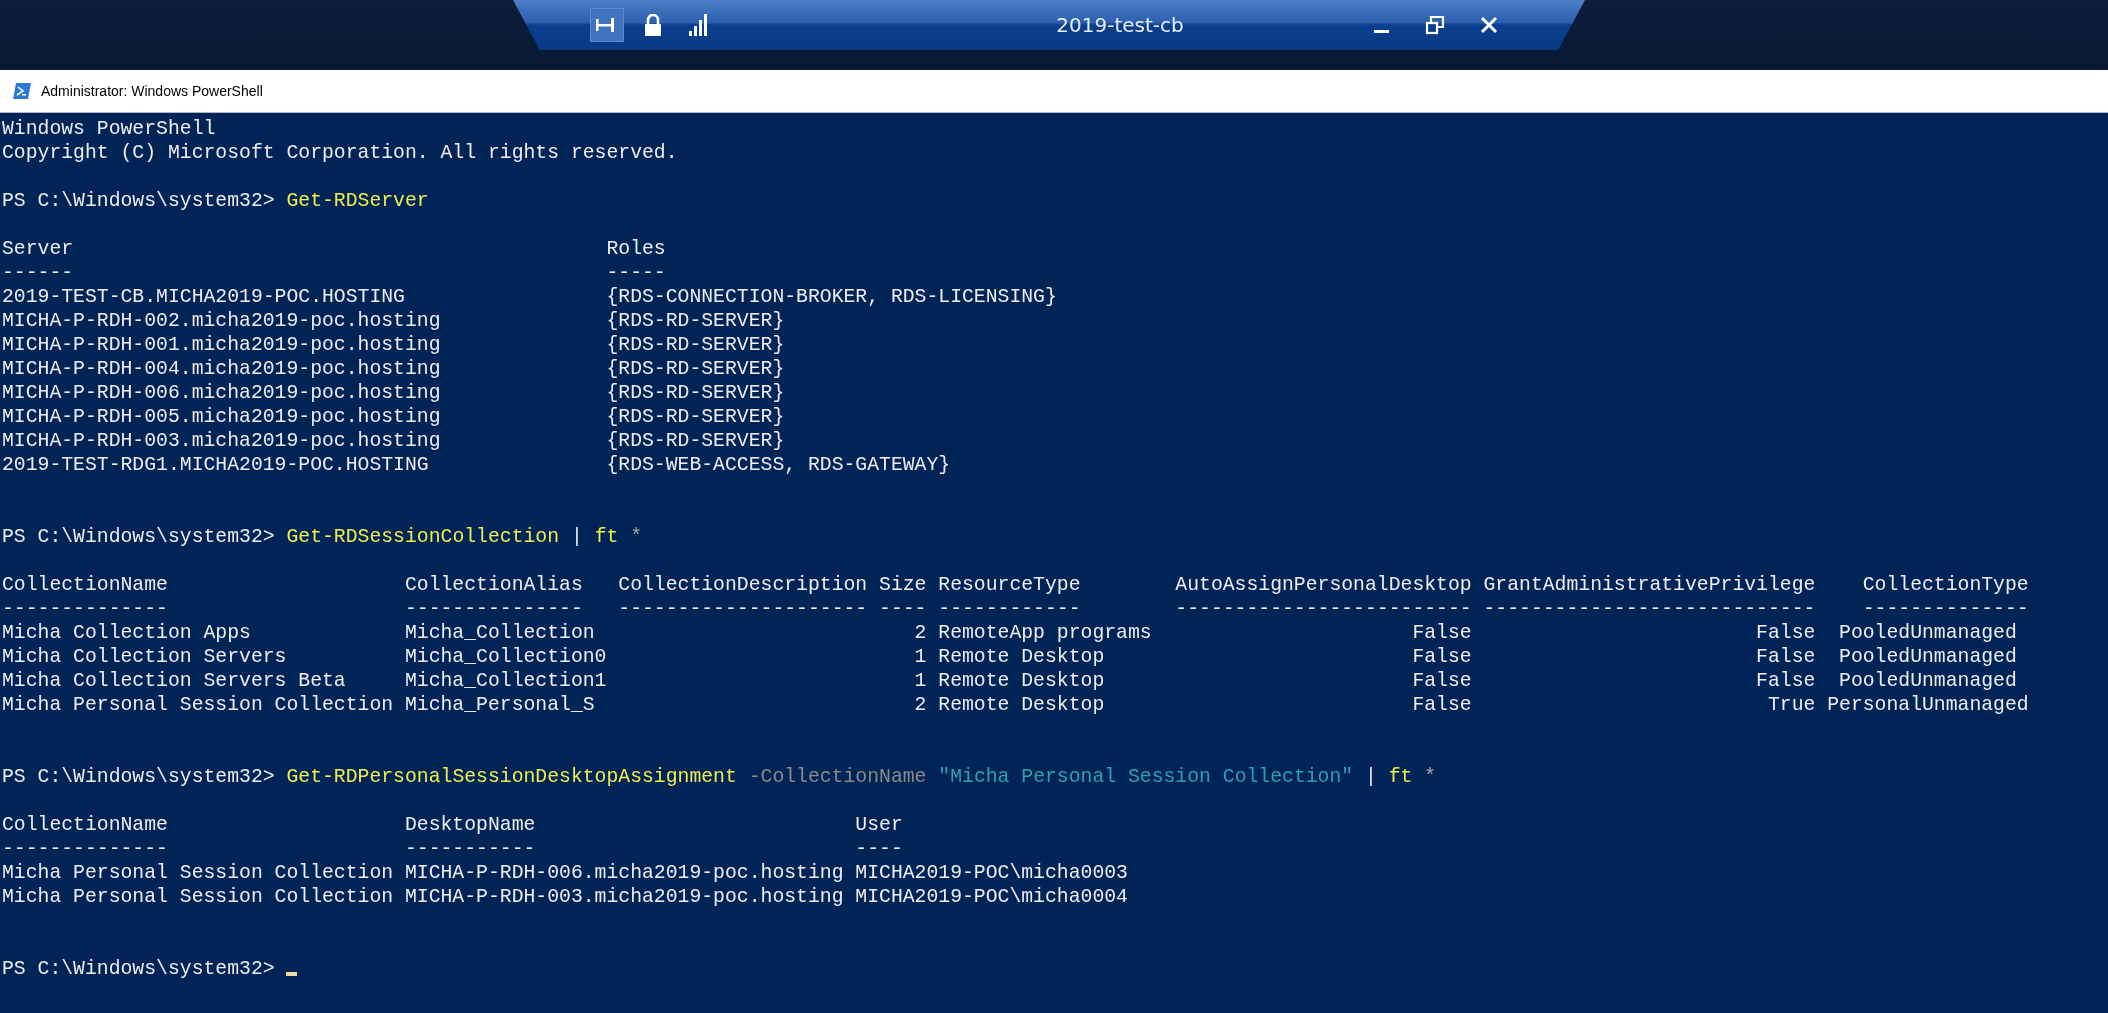  I want to click on console-text: -------------- --------------- --------------------- ---- ------------ ------------------------- ---------------------------- --------------, so click(1015, 609).